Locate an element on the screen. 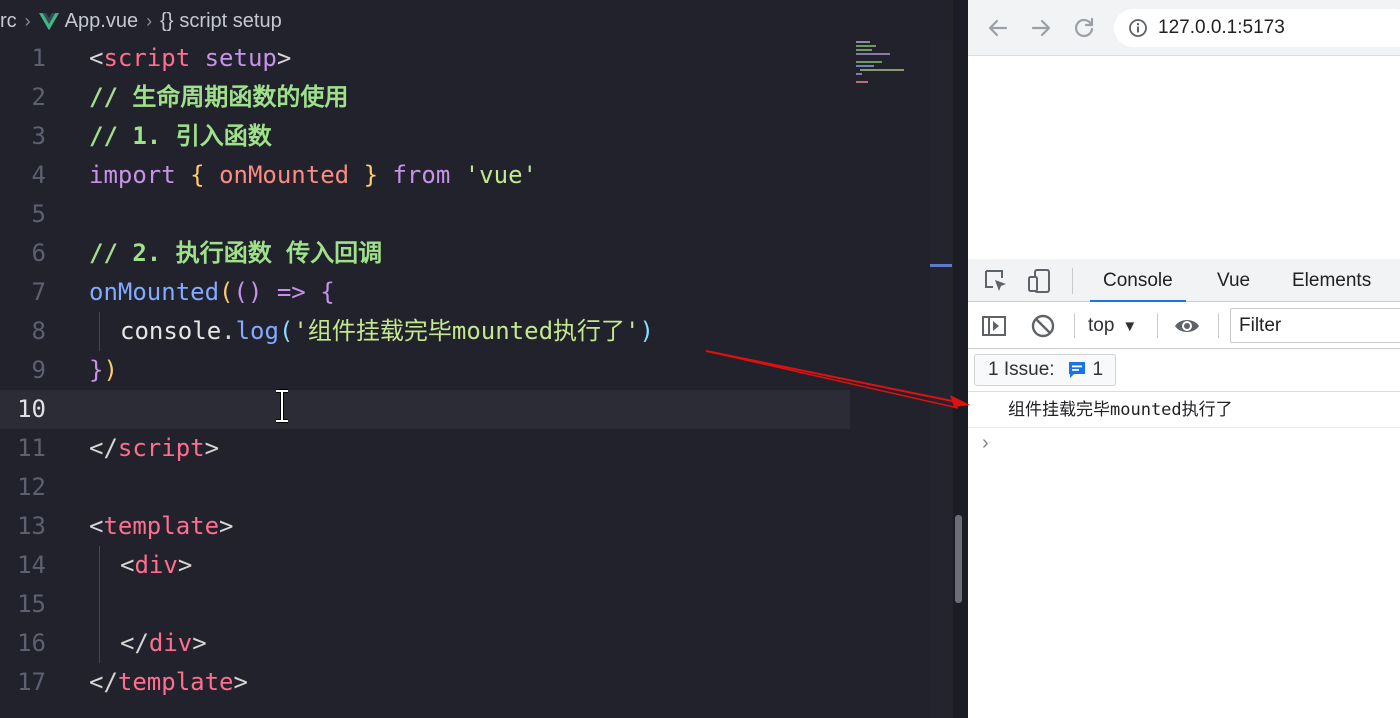  code-line: 2 // 生命周期函数的使用 is located at coordinates (465, 97).